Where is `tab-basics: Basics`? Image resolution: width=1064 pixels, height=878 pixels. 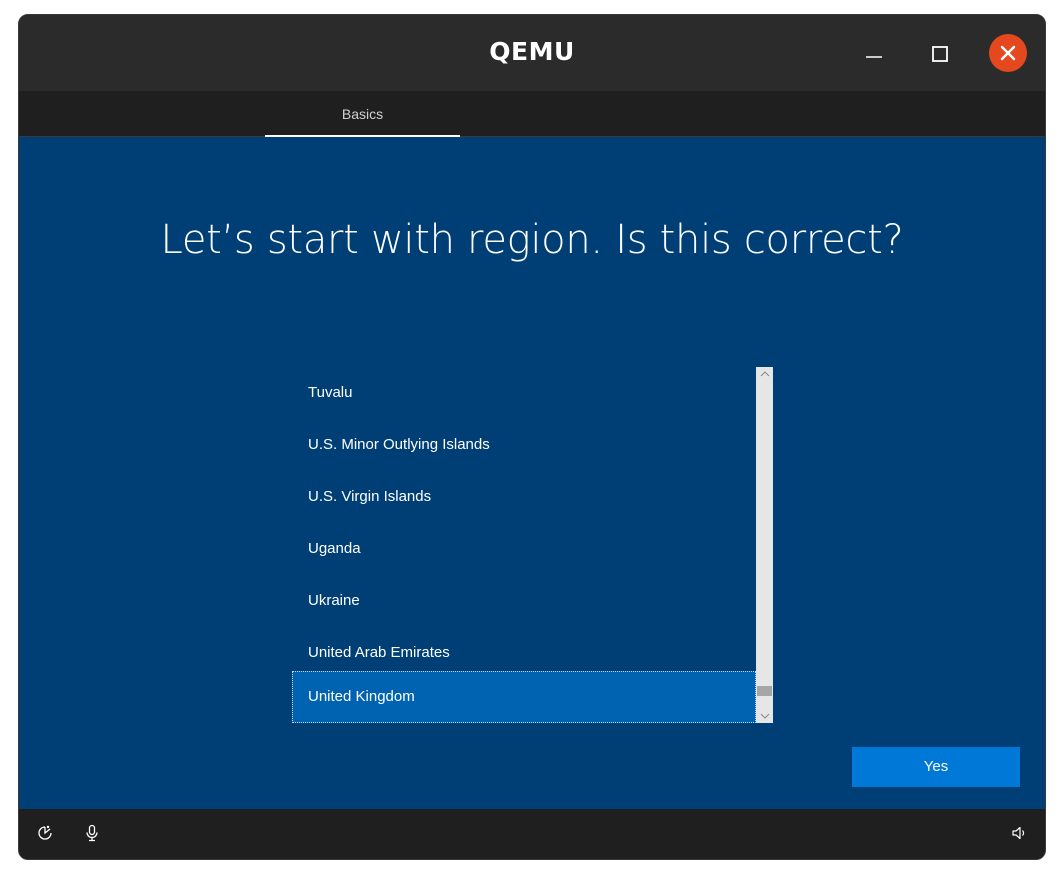 tab-basics: Basics is located at coordinates (362, 114).